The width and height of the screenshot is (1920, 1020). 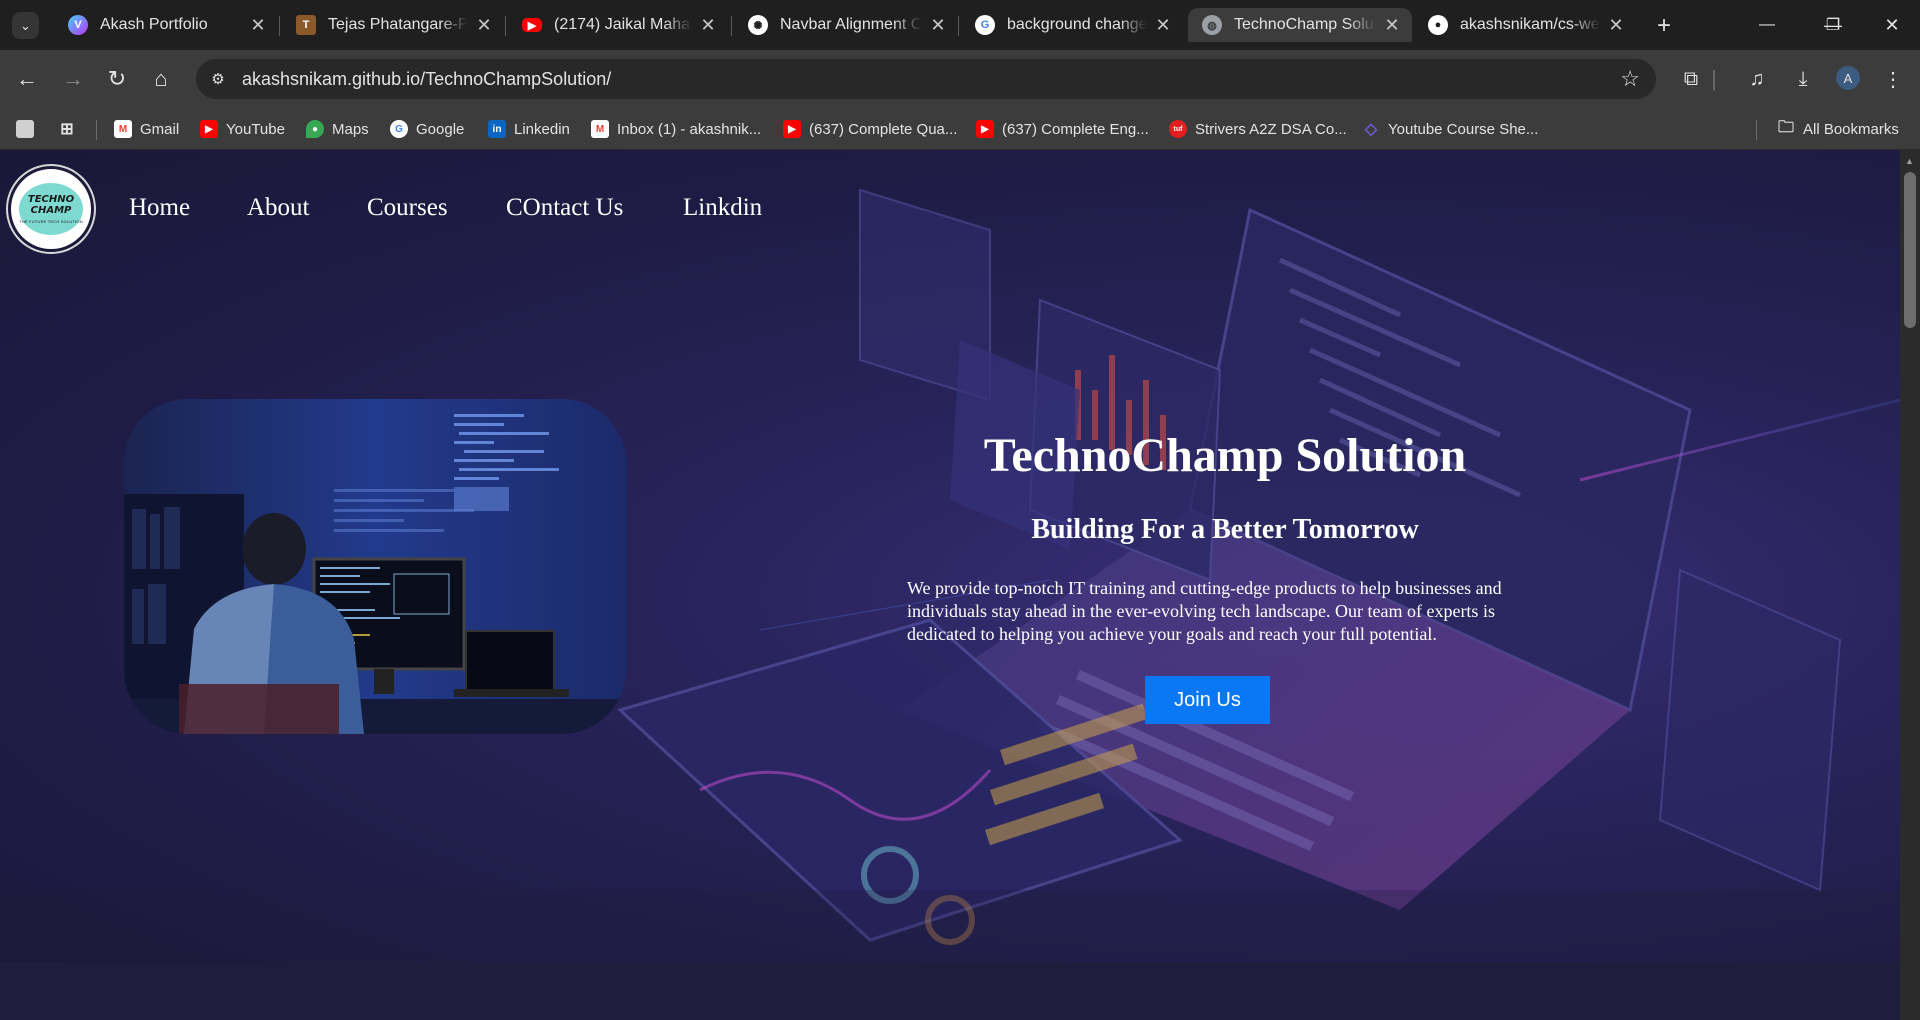 I want to click on chevron-down-icon: ⌄, so click(x=25, y=25).